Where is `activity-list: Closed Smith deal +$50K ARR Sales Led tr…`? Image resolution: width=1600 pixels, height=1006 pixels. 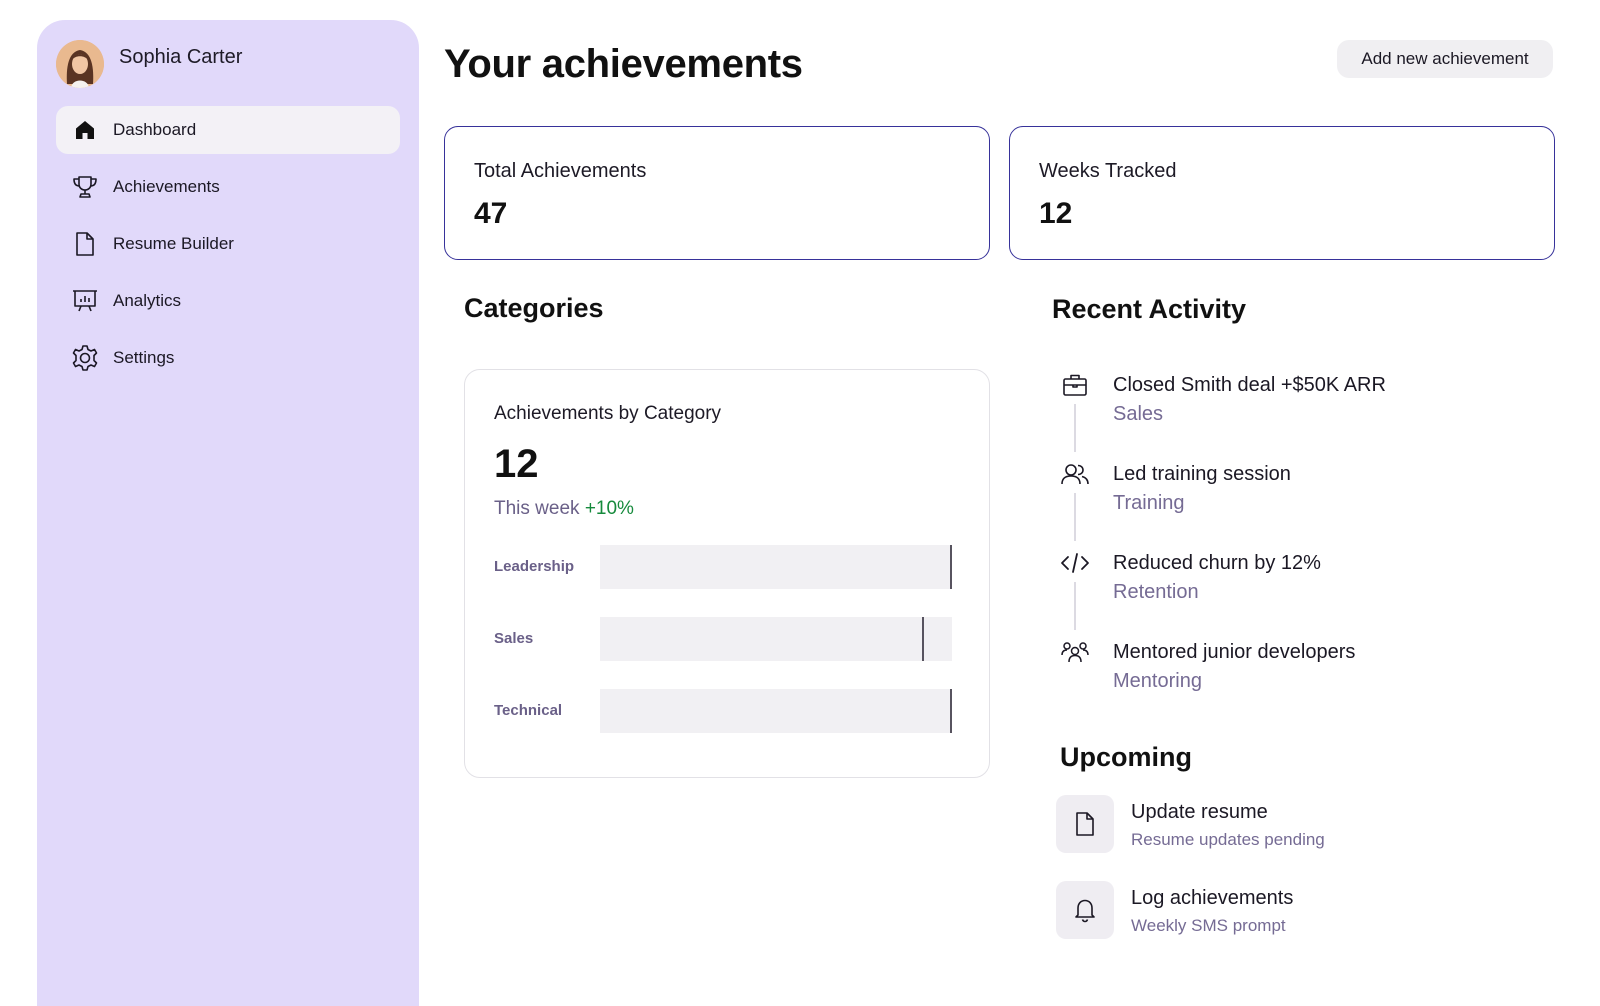 activity-list: Closed Smith deal +$50K ARR Sales Led tr… is located at coordinates (1310, 546).